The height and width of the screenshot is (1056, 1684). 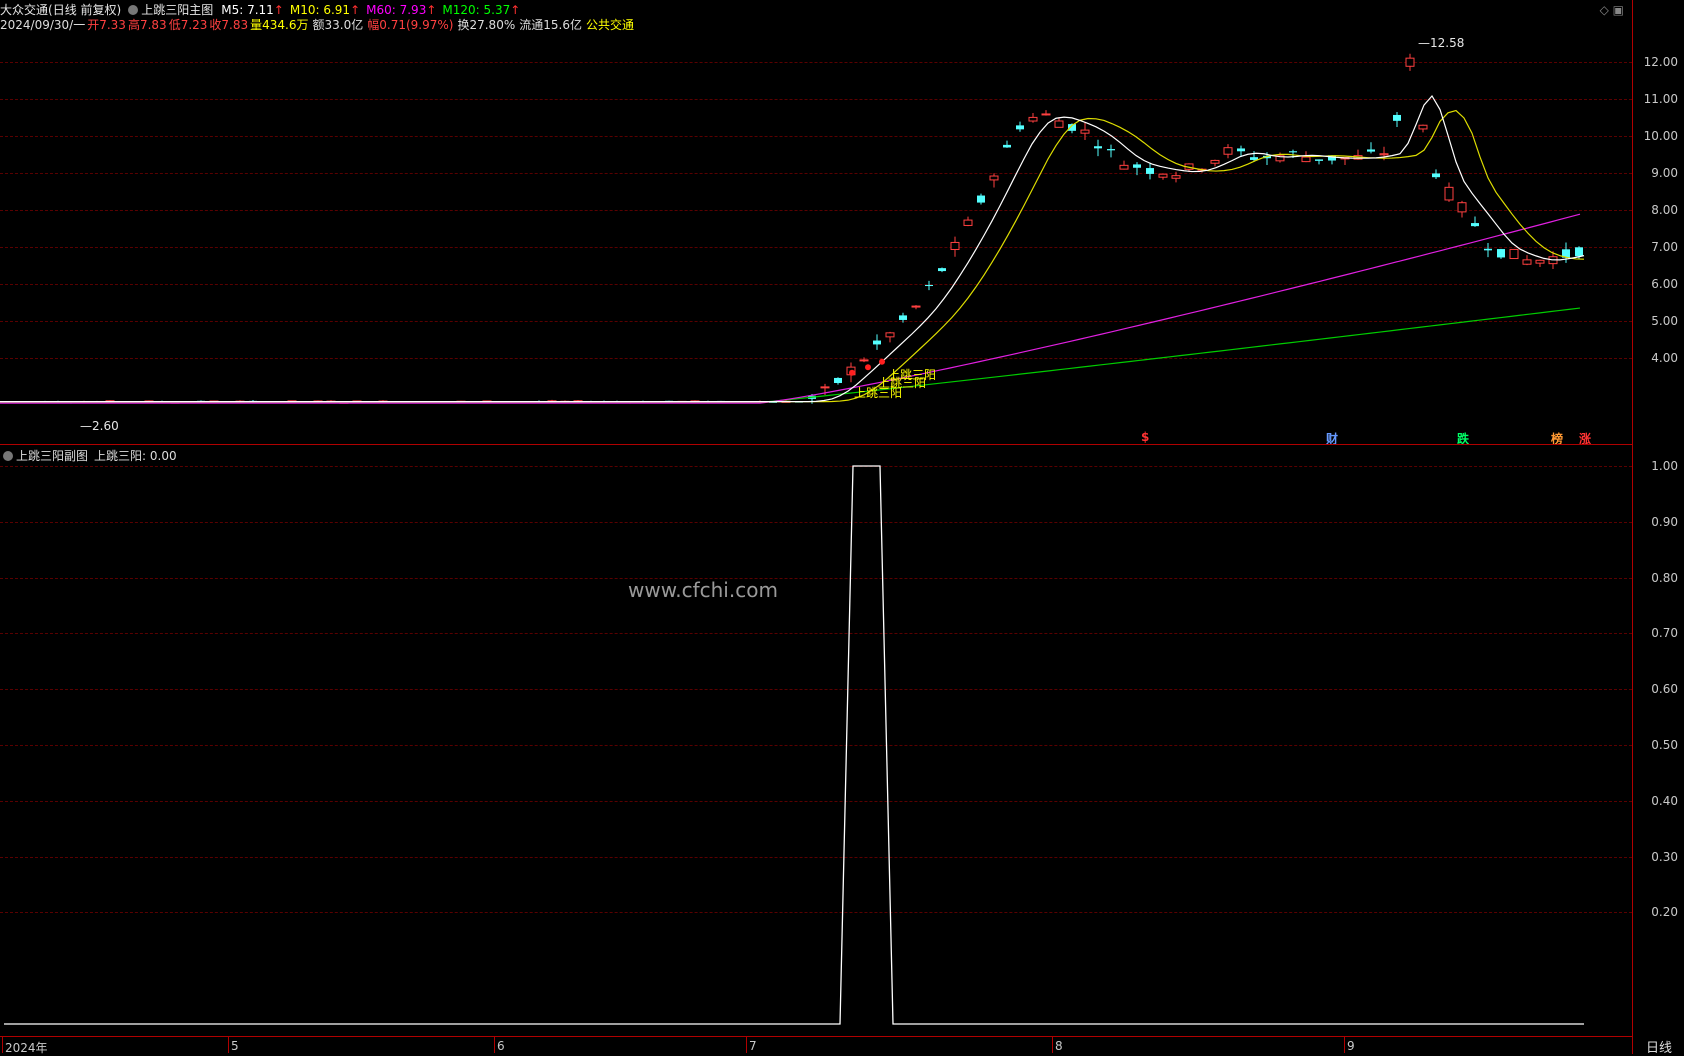 I want to click on x-tick-label: 6, so click(x=501, y=1046).